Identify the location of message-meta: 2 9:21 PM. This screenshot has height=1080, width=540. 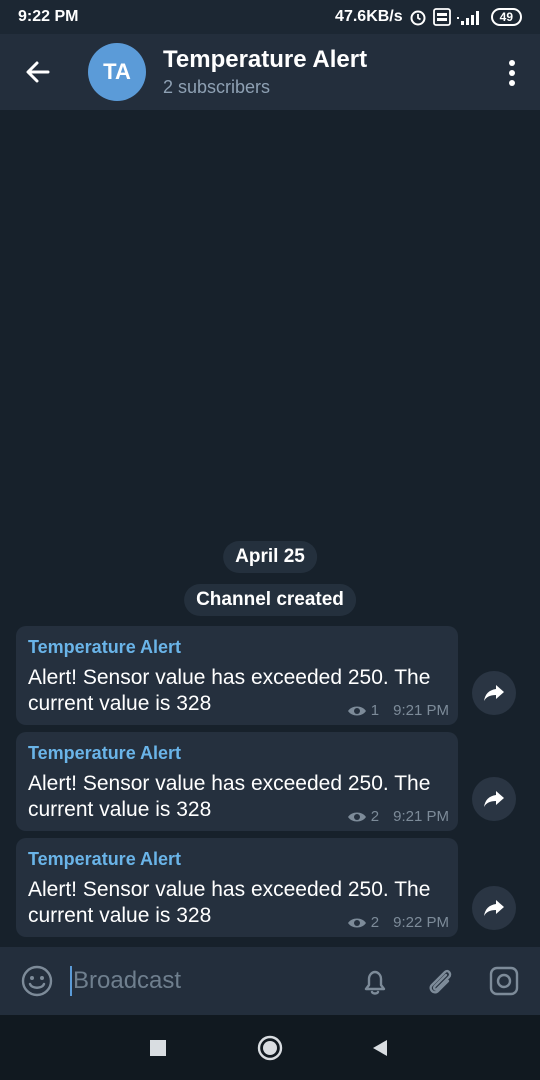
(398, 816).